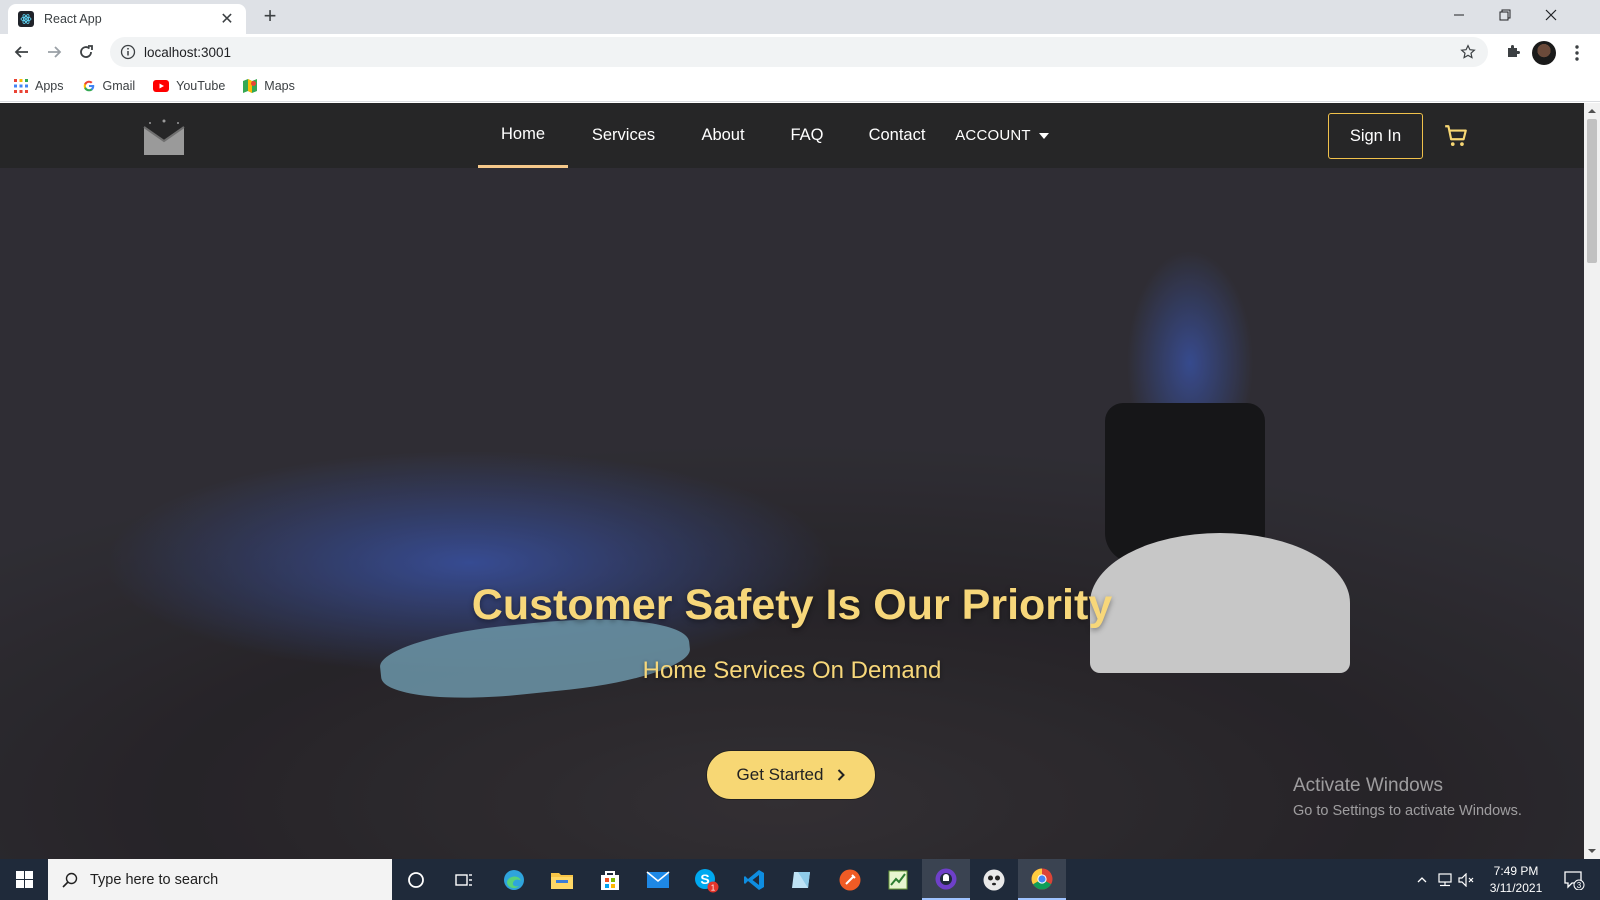  I want to click on caret-down-icon, so click(1043, 135).